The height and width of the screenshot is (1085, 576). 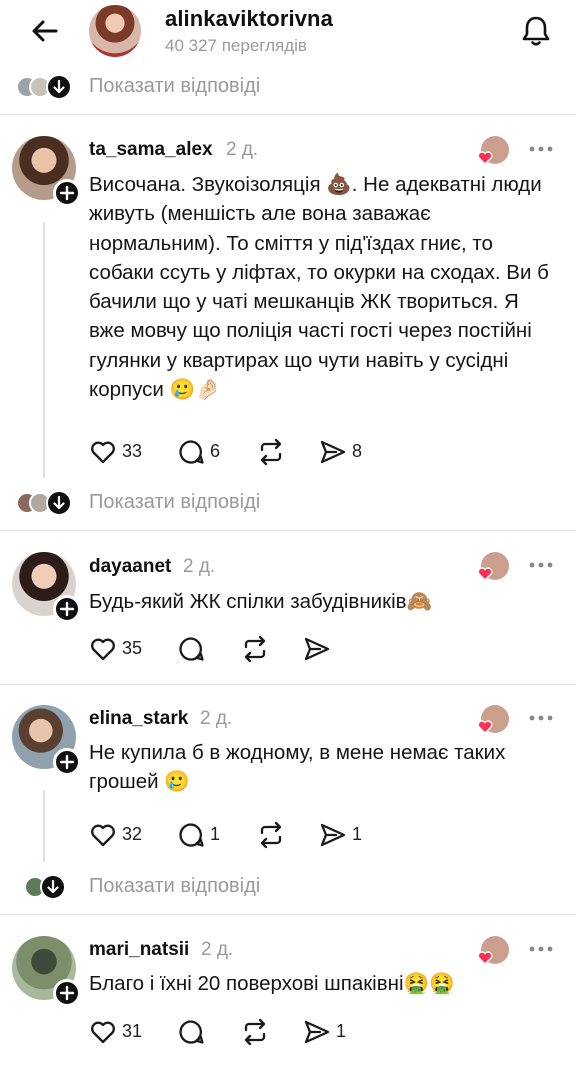 I want to click on comment-username: elina_stark, so click(x=138, y=719).